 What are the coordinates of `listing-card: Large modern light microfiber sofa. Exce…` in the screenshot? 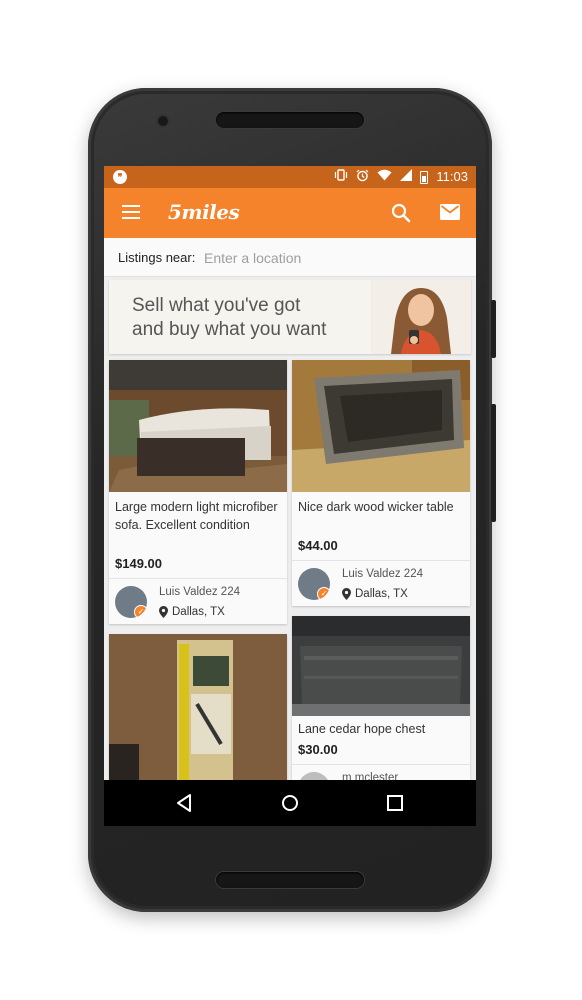 It's located at (198, 492).